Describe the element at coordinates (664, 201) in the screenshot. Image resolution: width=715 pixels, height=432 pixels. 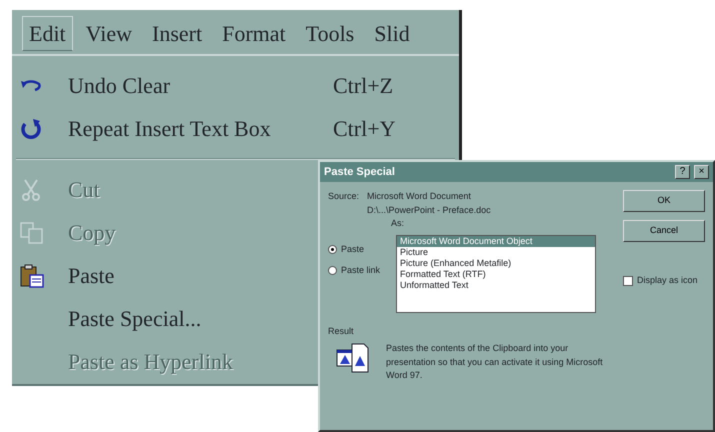
I see `dialog-button: OK` at that location.